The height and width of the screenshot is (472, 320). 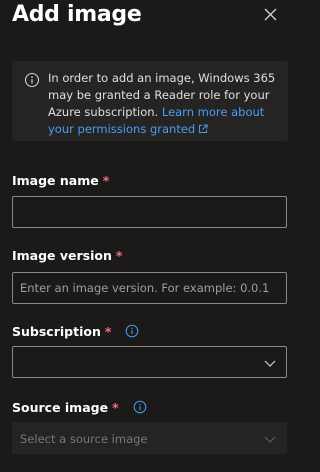 I want to click on image-version-input, so click(x=149, y=288).